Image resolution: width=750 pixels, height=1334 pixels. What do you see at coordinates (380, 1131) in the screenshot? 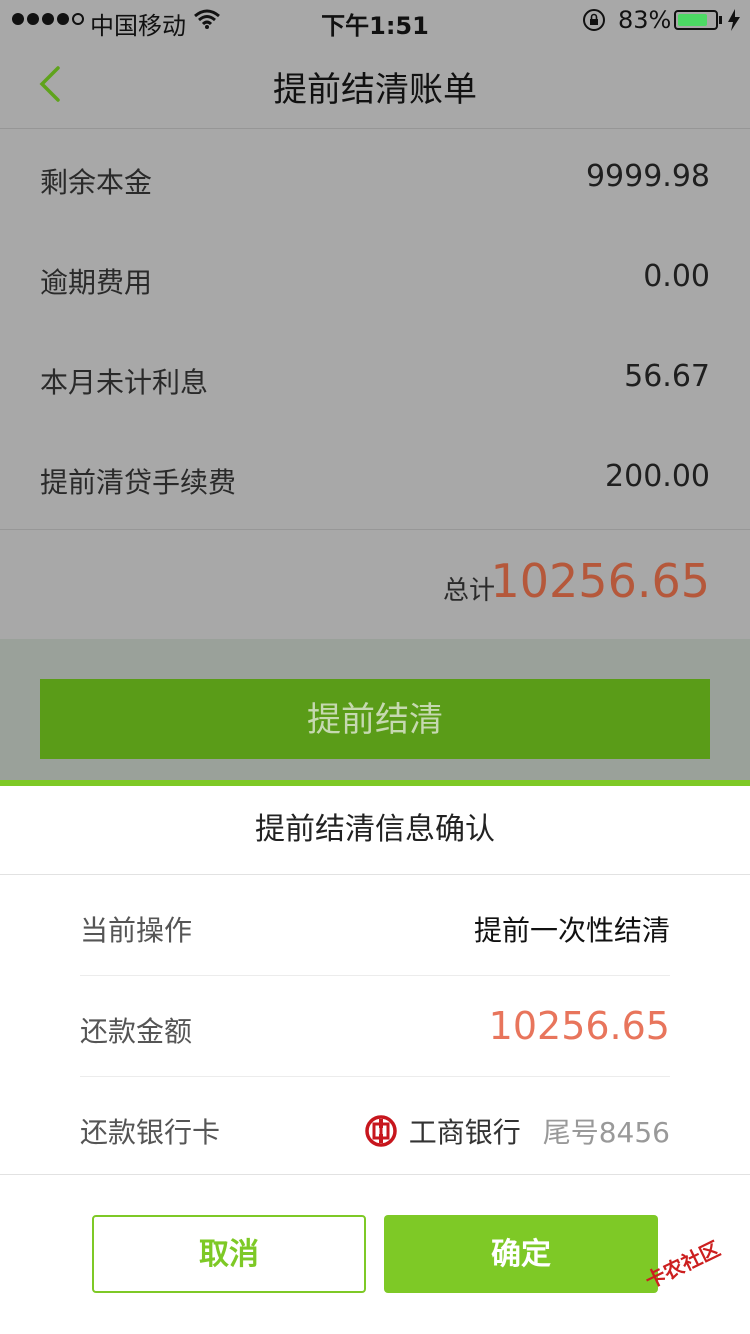
I see `icbc-logo-icon` at bounding box center [380, 1131].